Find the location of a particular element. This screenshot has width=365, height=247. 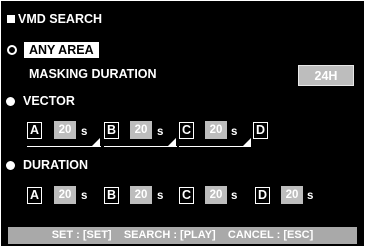

square-icon is located at coordinates (11, 19).